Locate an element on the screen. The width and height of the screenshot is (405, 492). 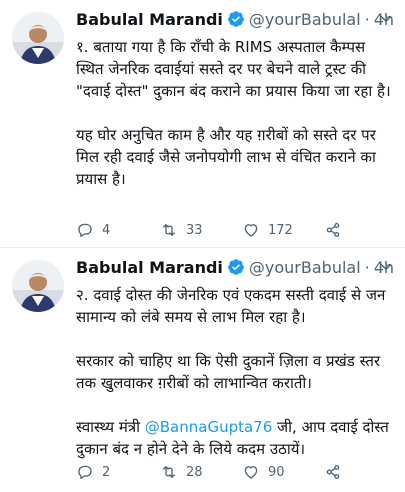
mention-link: @BannaGupta76 is located at coordinates (209, 427).